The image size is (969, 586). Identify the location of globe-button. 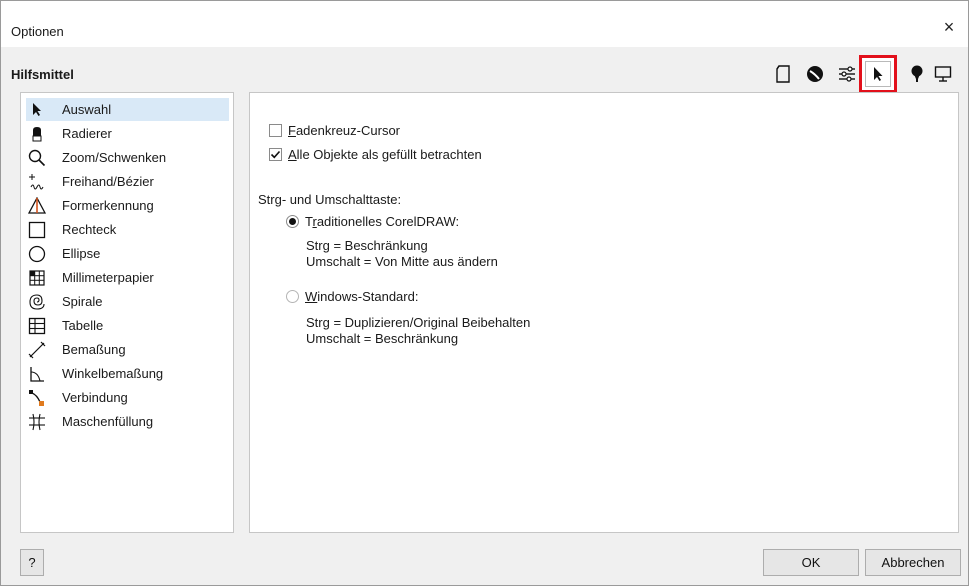
(815, 74).